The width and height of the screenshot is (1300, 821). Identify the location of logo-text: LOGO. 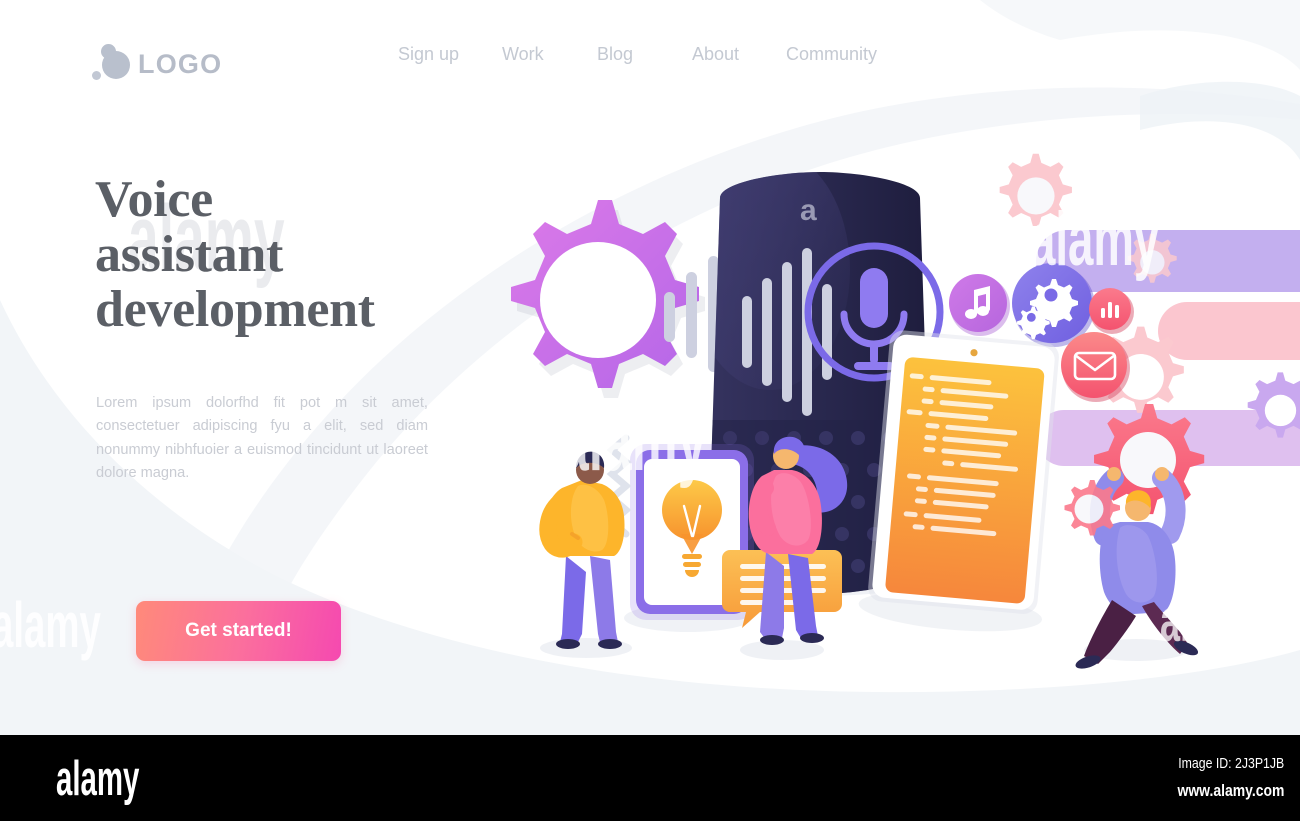
(180, 63).